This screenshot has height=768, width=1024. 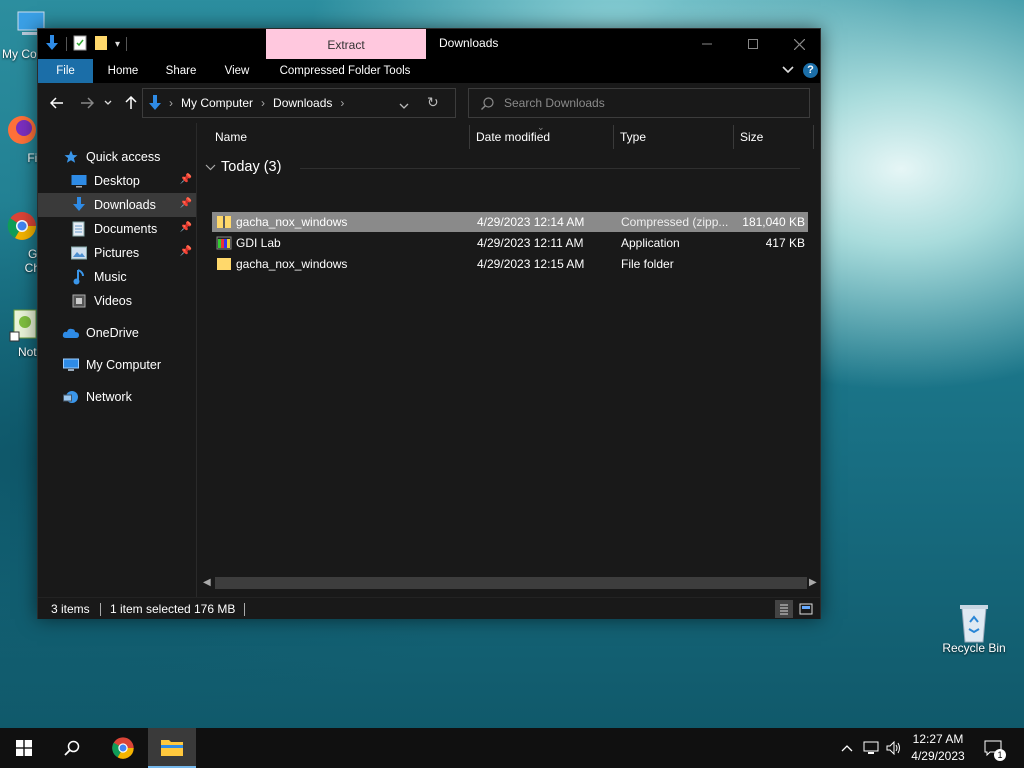 What do you see at coordinates (71, 397) in the screenshot?
I see `network-icon` at bounding box center [71, 397].